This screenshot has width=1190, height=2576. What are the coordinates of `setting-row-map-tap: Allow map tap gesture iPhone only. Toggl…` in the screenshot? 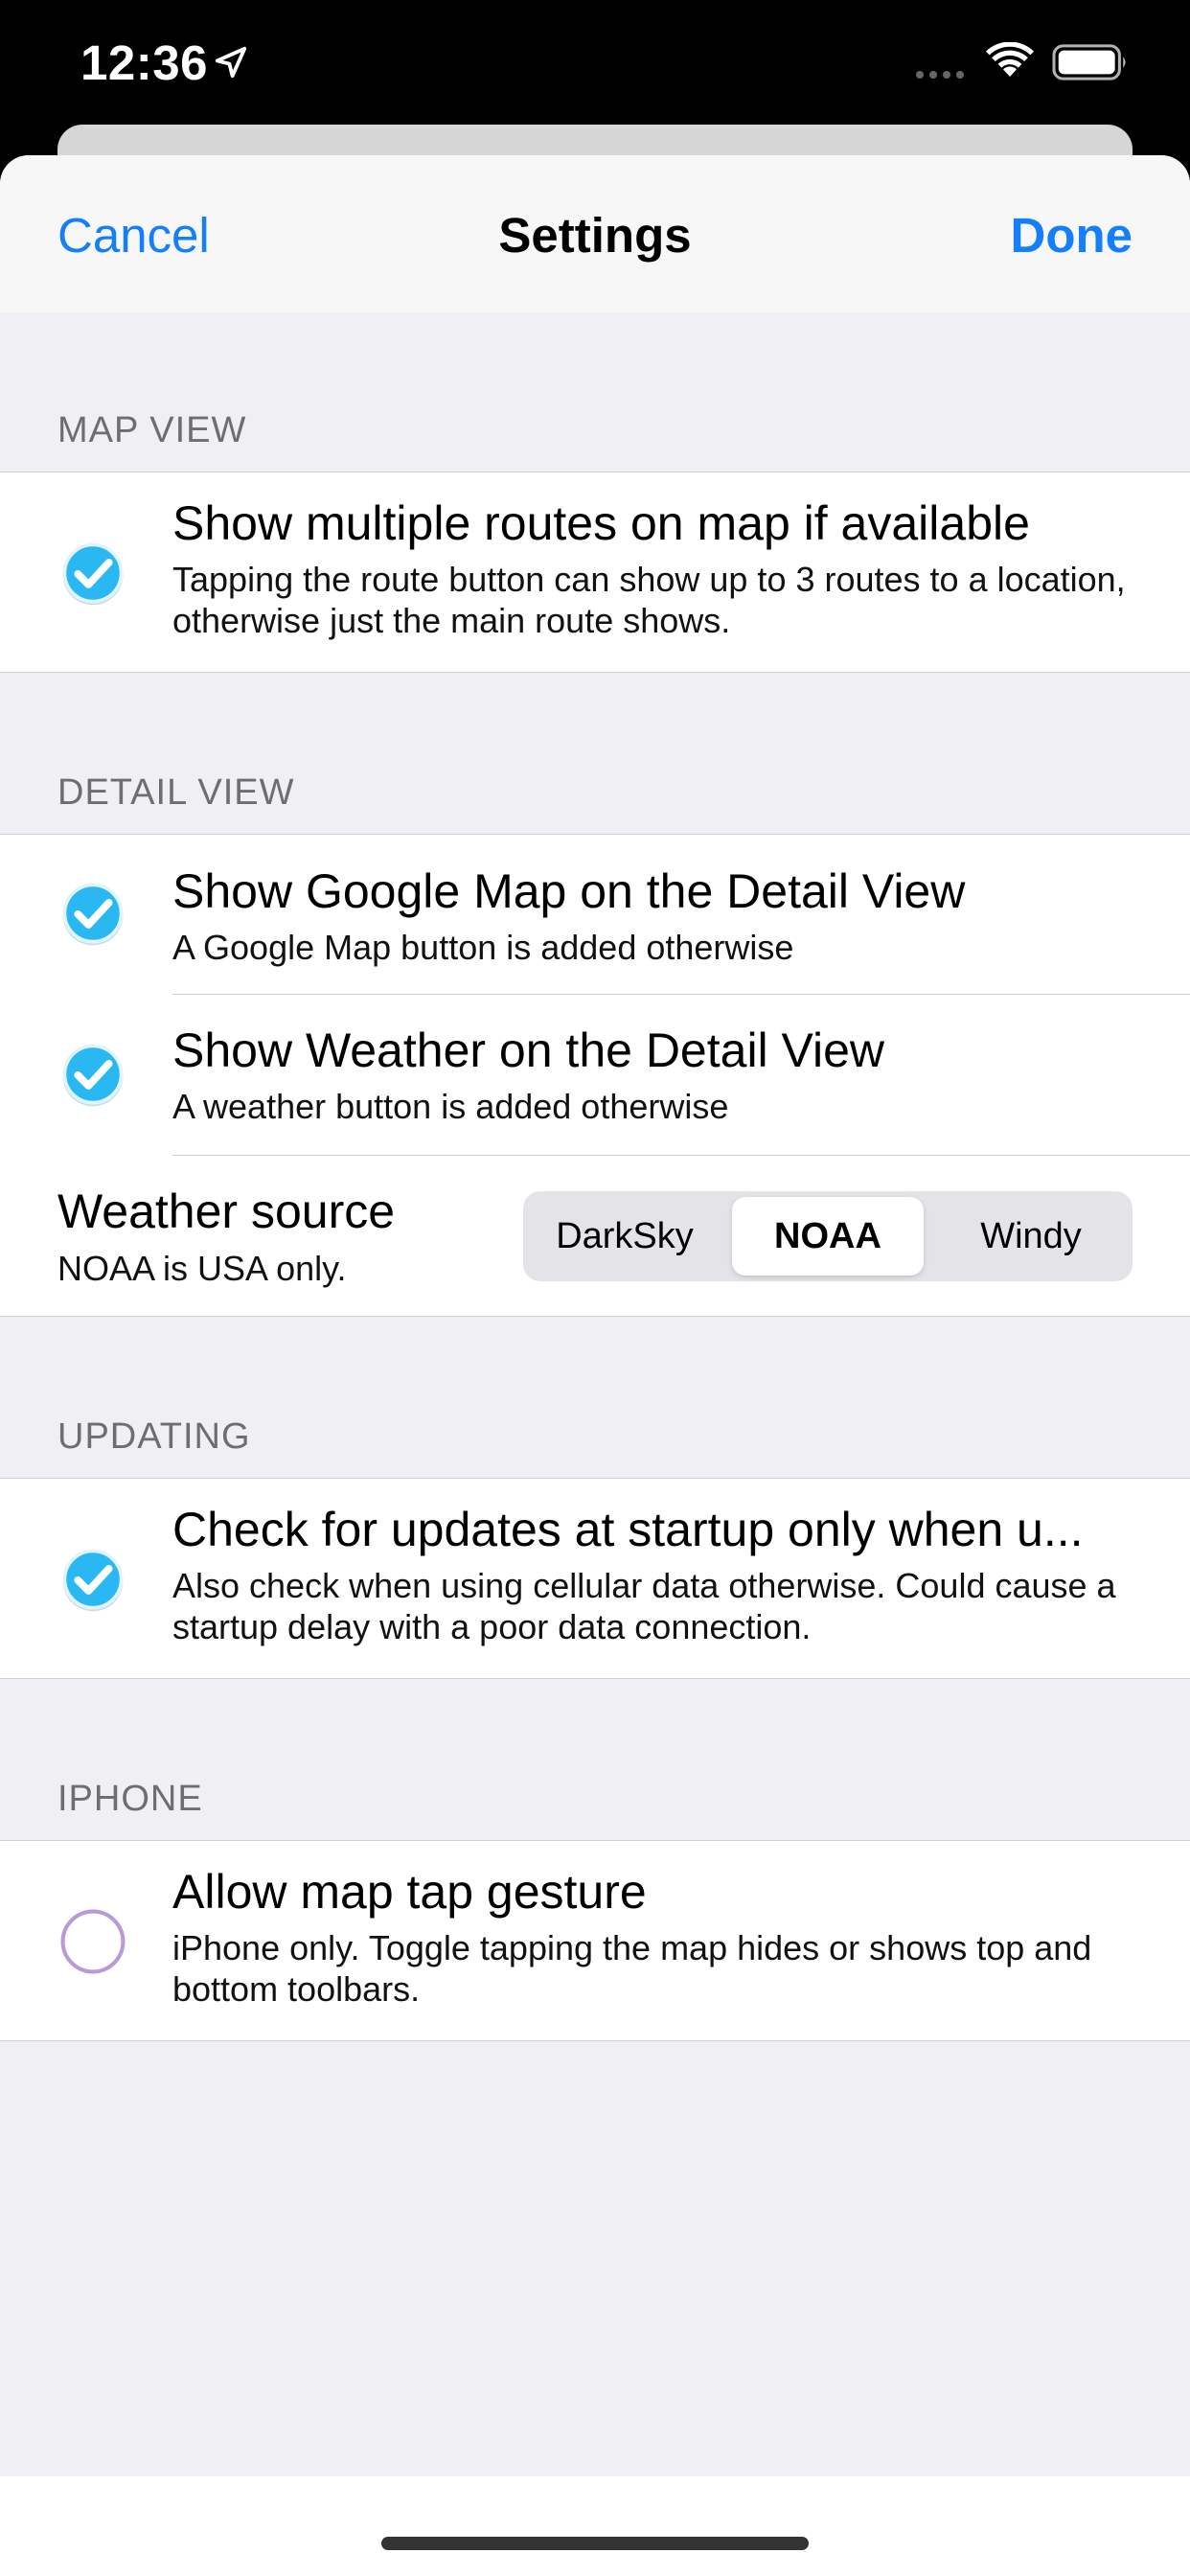 It's located at (595, 1940).